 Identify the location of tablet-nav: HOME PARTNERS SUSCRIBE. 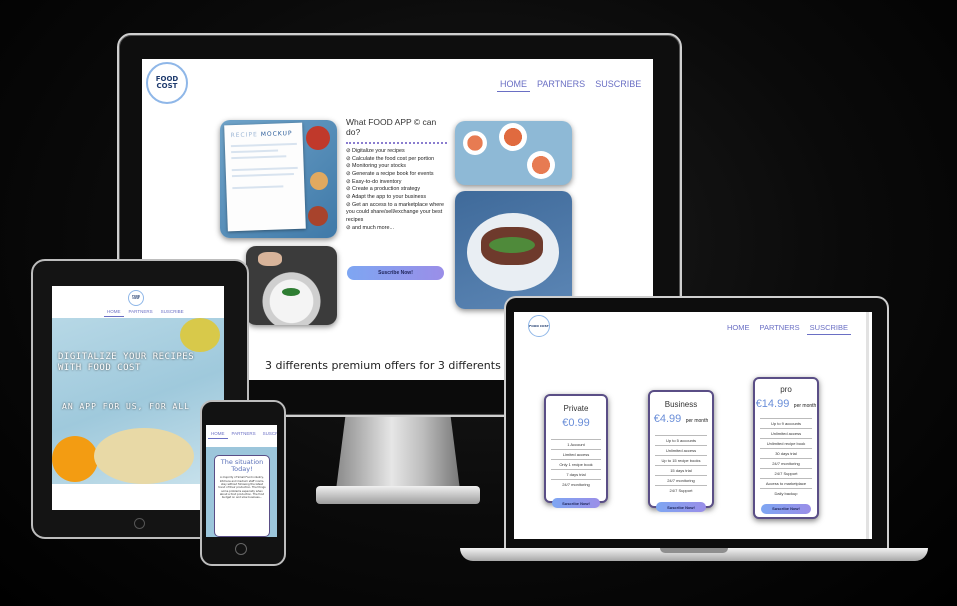
(145, 313).